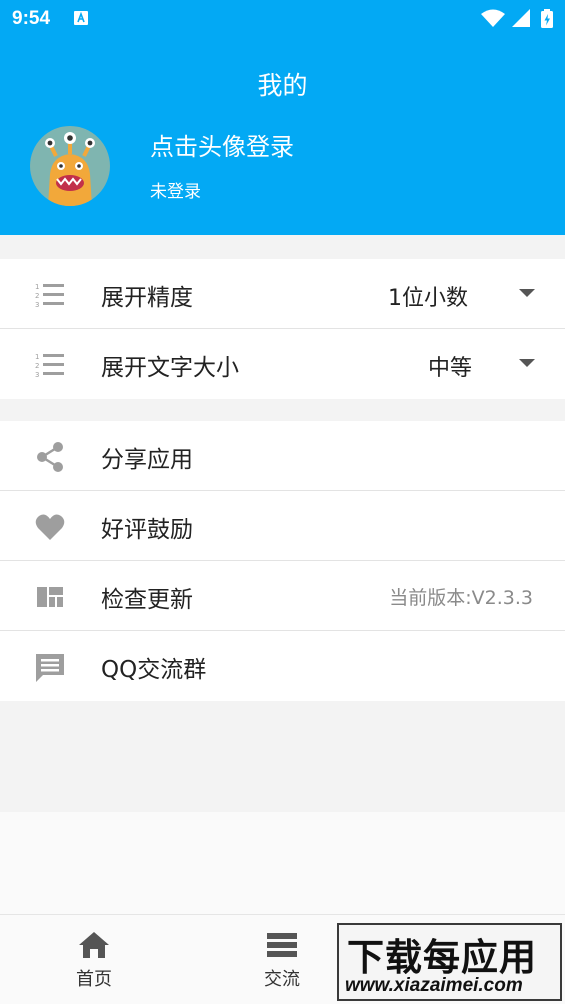 Image resolution: width=565 pixels, height=1004 pixels. Describe the element at coordinates (50, 527) in the screenshot. I see `heart-icon` at that location.